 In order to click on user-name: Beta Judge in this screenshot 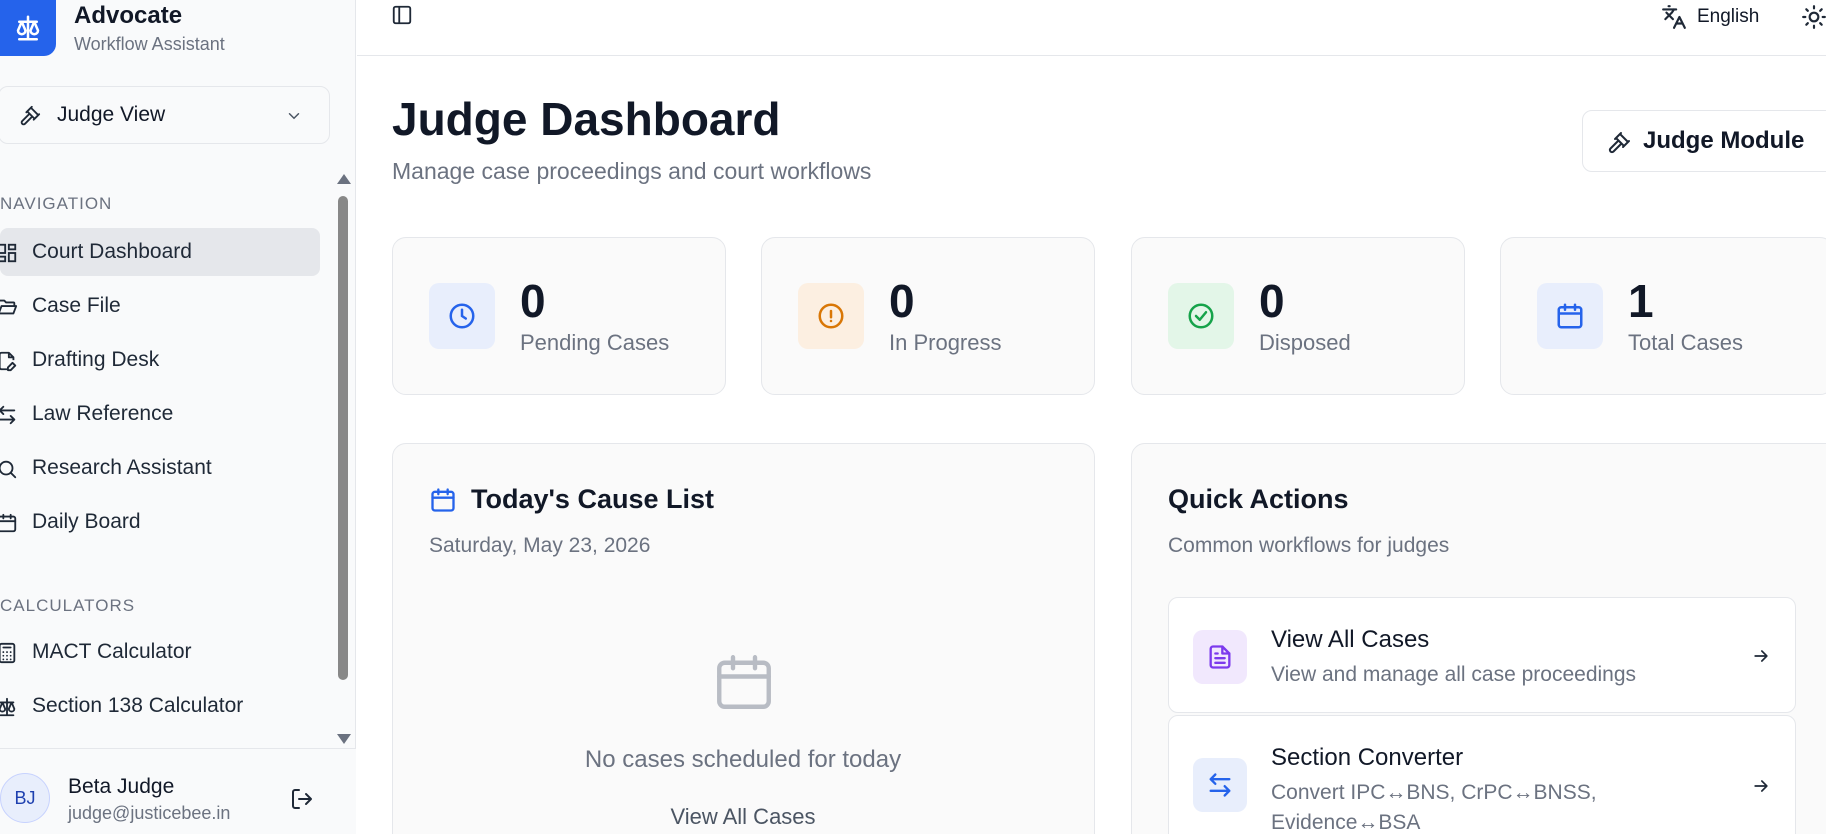, I will do `click(121, 786)`.